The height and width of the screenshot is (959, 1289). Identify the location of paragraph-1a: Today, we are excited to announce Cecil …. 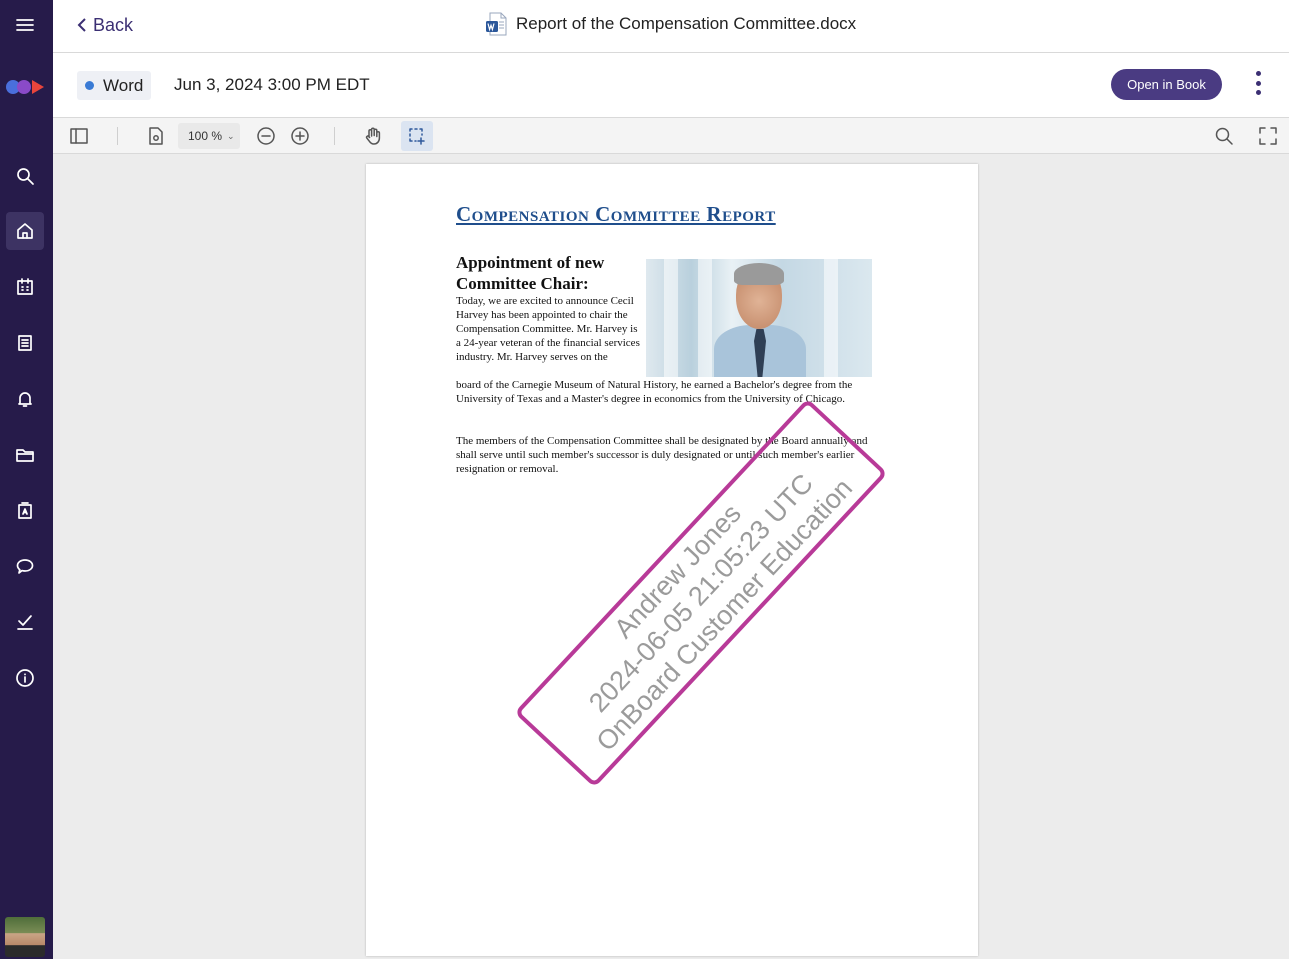
(548, 329).